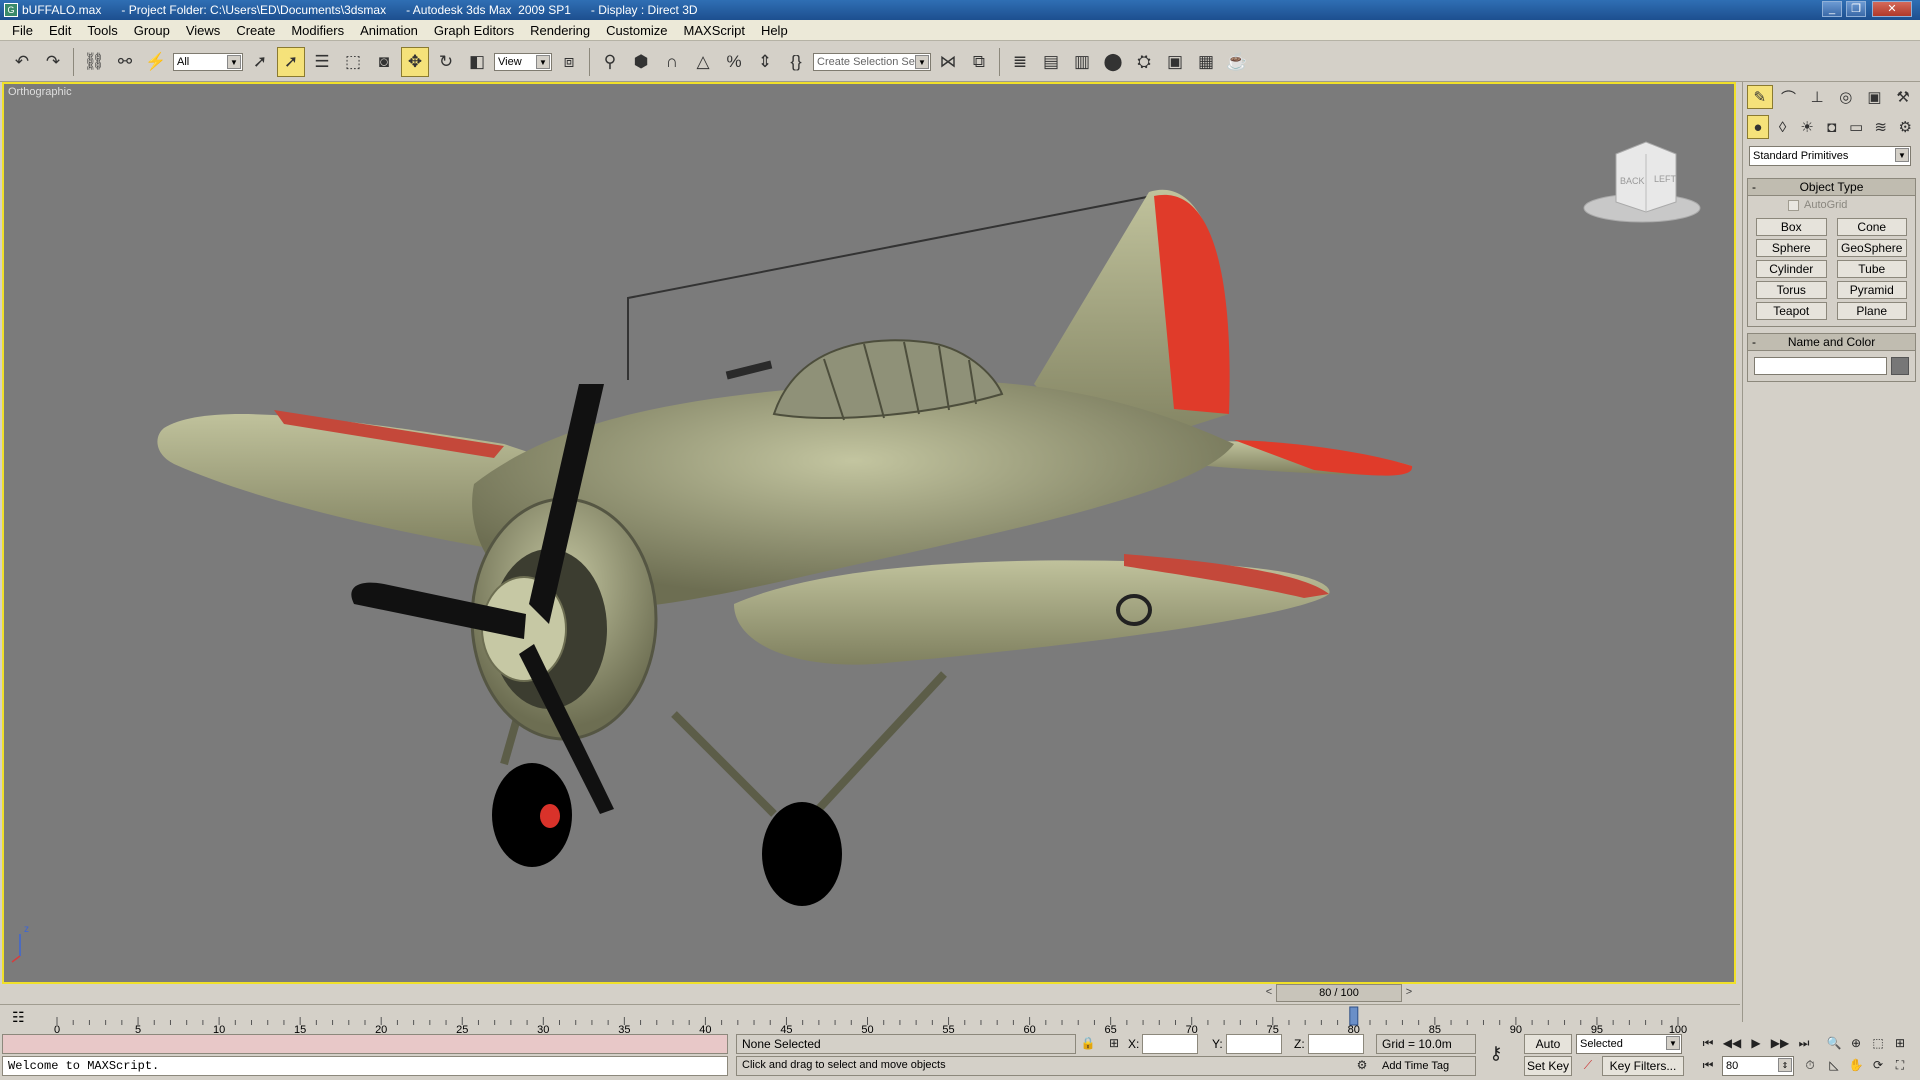  I want to click on minimize-icon: _, so click(1832, 9).